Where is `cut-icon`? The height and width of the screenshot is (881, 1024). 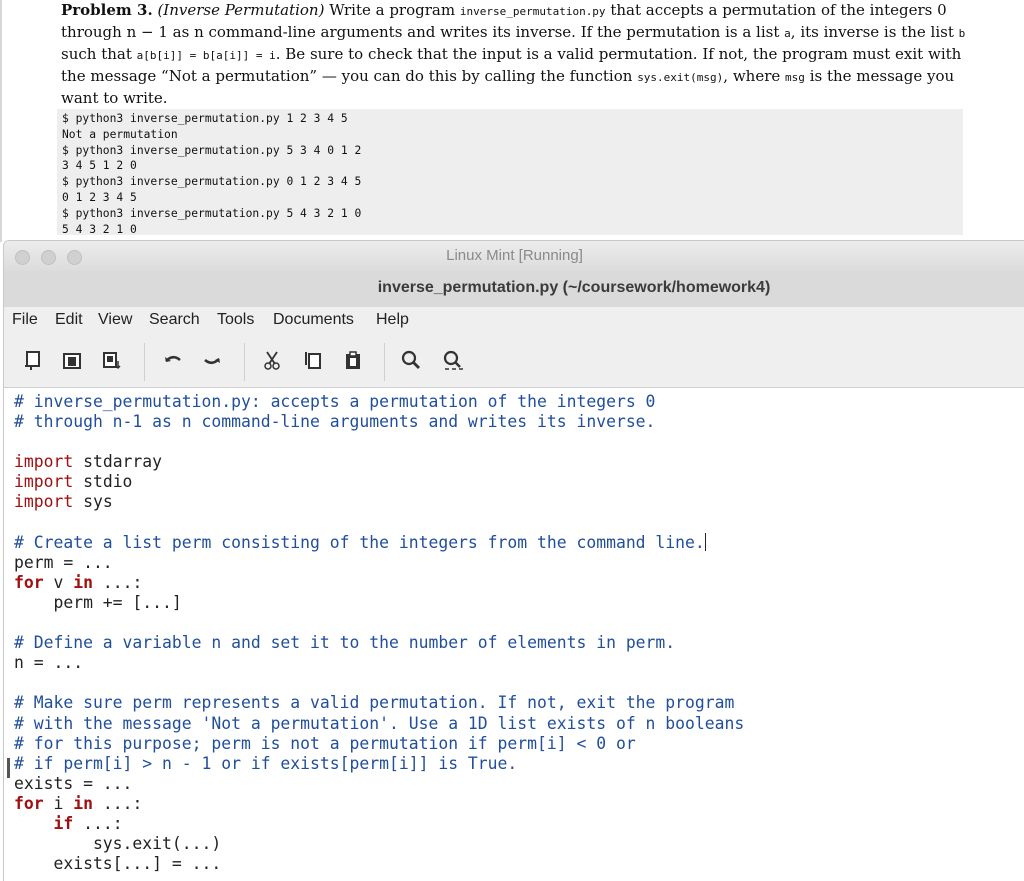
cut-icon is located at coordinates (272, 360).